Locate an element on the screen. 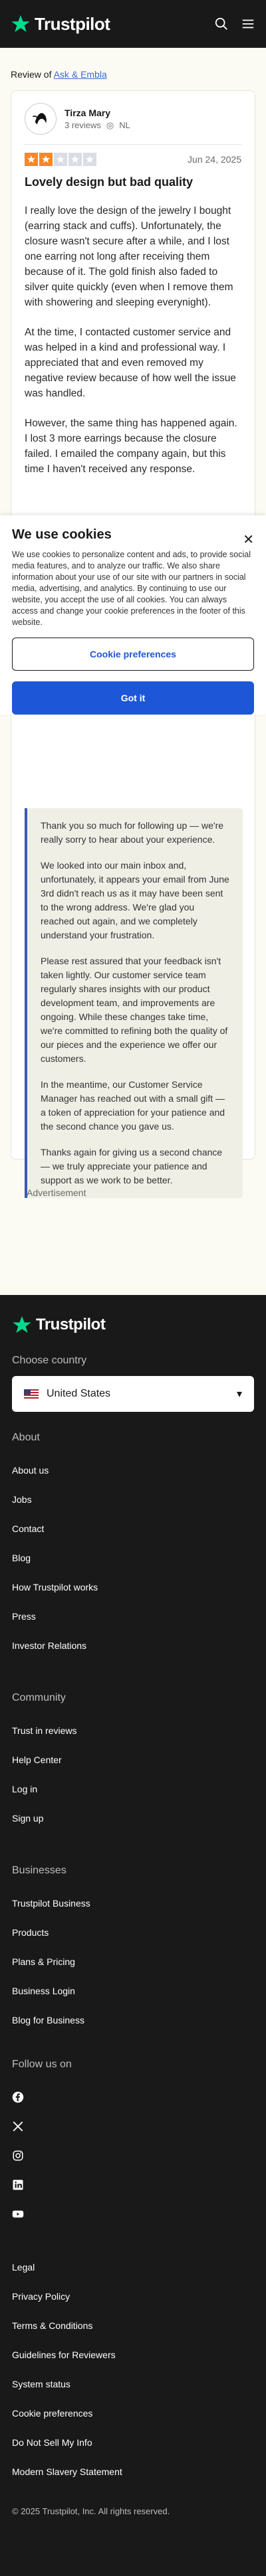  facebook-icon is located at coordinates (18, 2097).